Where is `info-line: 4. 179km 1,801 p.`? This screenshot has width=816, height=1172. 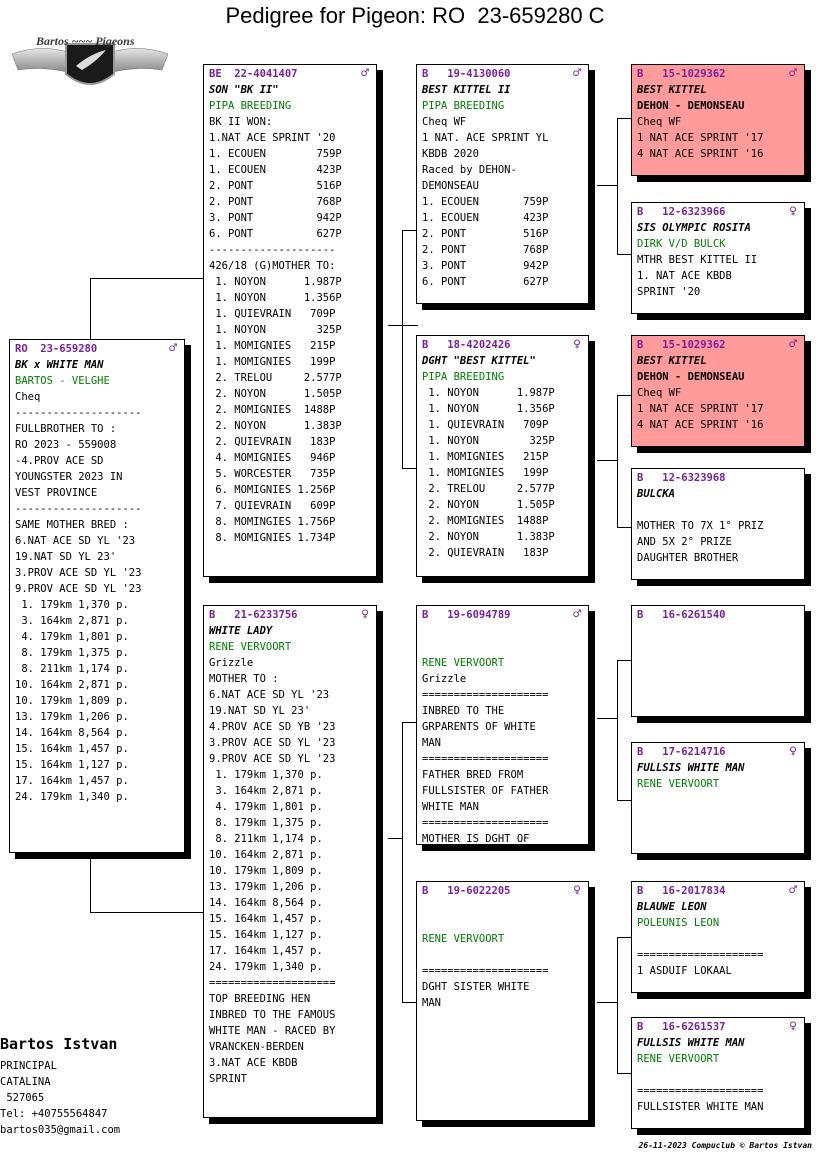 info-line: 4. 179km 1,801 p. is located at coordinates (72, 637).